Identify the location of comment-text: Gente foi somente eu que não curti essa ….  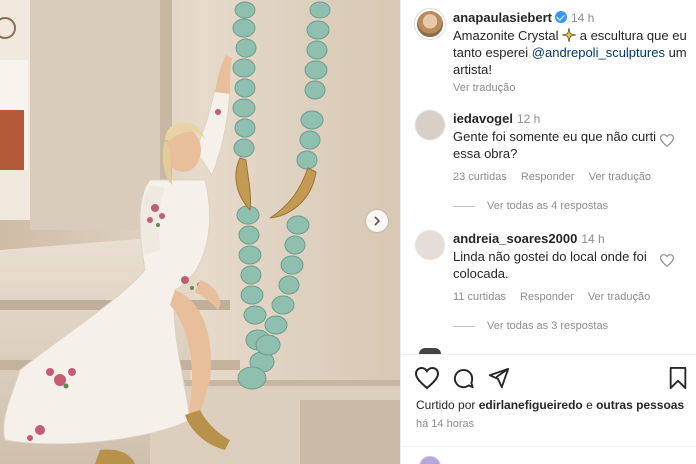
(555, 145).